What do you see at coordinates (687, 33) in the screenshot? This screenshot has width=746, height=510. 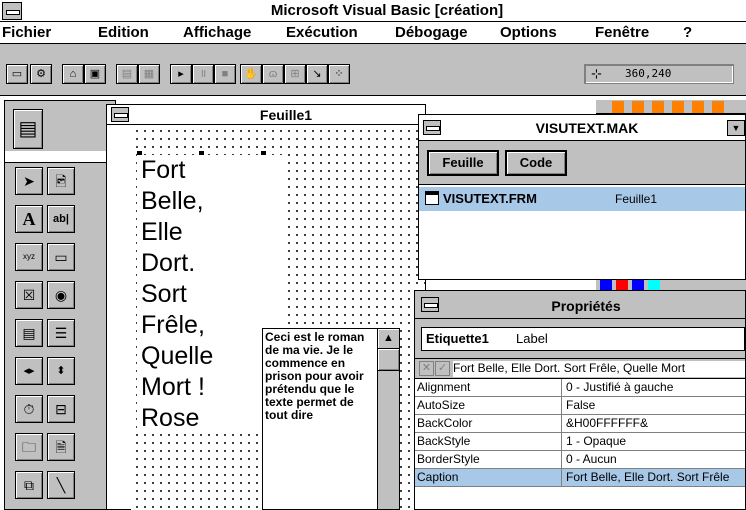 I see `menu-help: ?` at bounding box center [687, 33].